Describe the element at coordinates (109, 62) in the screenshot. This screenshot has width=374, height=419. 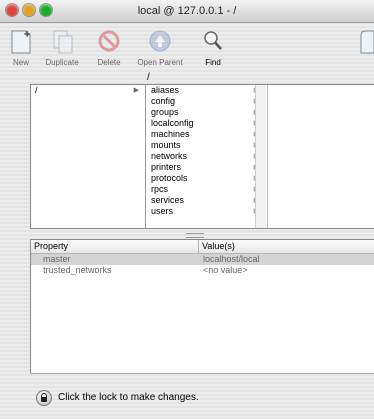
I see `delete-label: Delete` at that location.